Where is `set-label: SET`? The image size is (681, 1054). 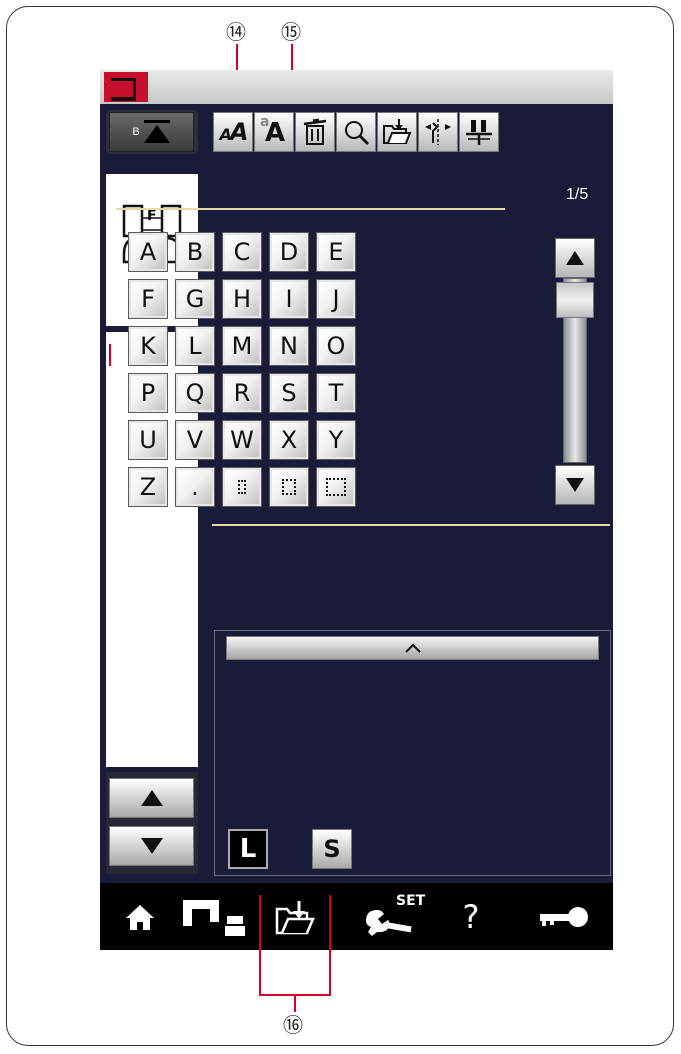
set-label: SET is located at coordinates (411, 901).